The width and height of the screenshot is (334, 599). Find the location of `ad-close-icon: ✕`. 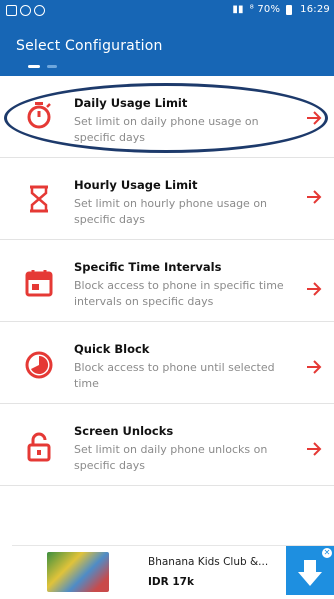

ad-close-icon: ✕ is located at coordinates (327, 553).